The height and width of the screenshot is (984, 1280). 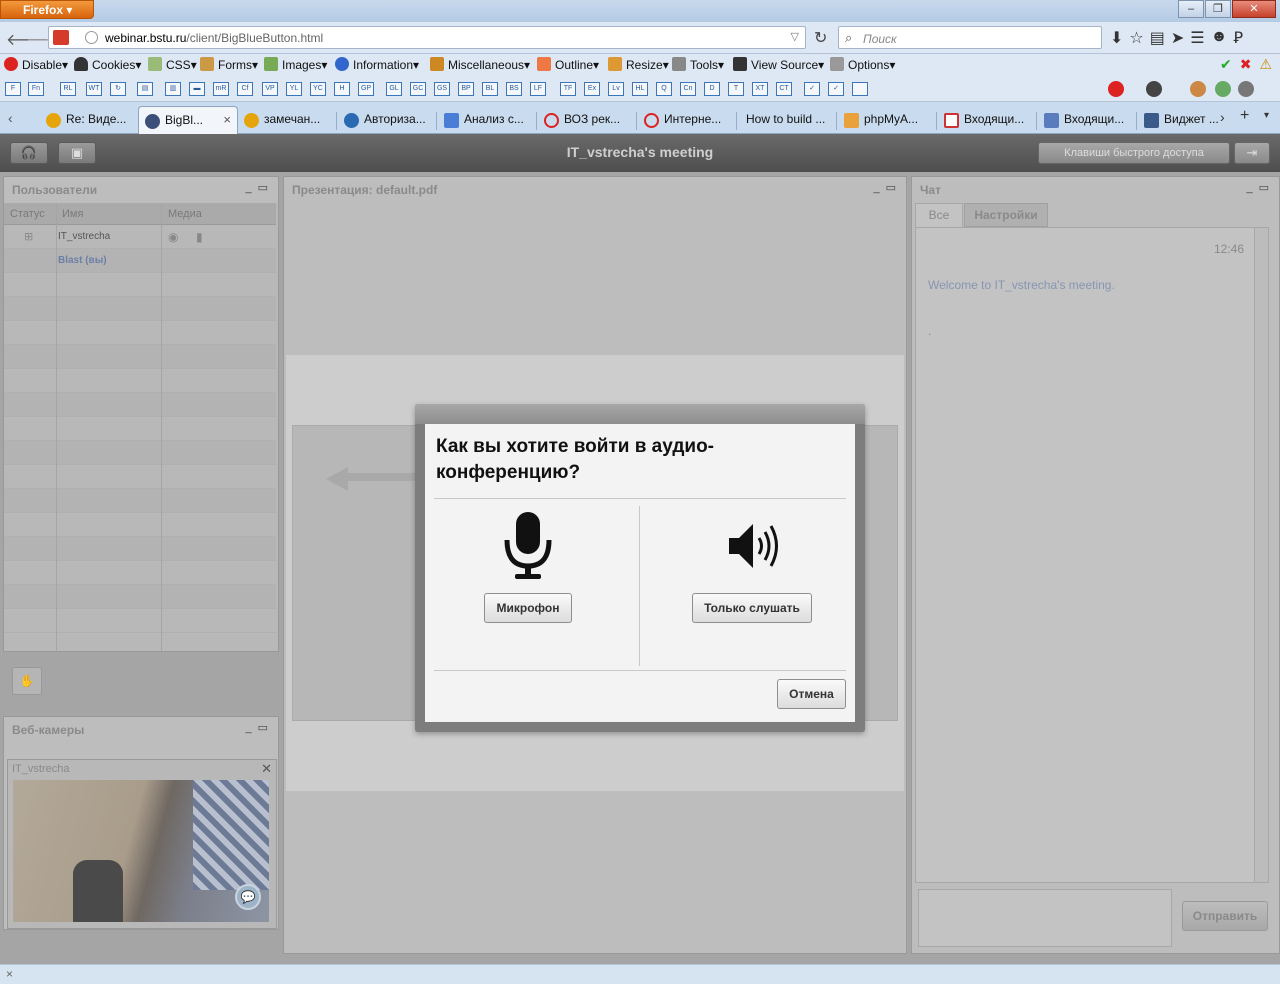 I want to click on devbar-view-source: View Source▾, so click(x=778, y=64).